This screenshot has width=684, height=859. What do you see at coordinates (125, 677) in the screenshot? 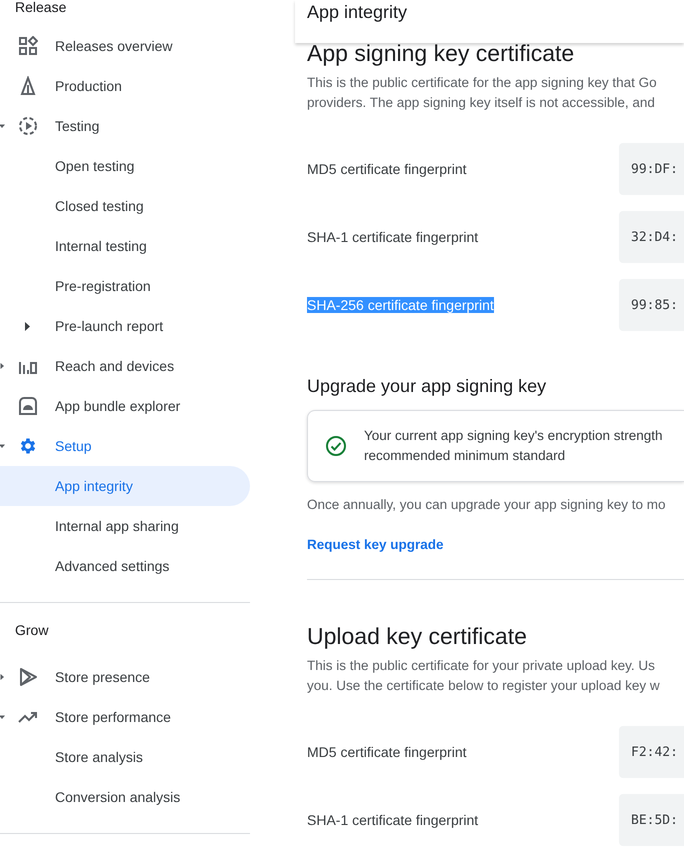
I see `sidebar-item: Store presence` at bounding box center [125, 677].